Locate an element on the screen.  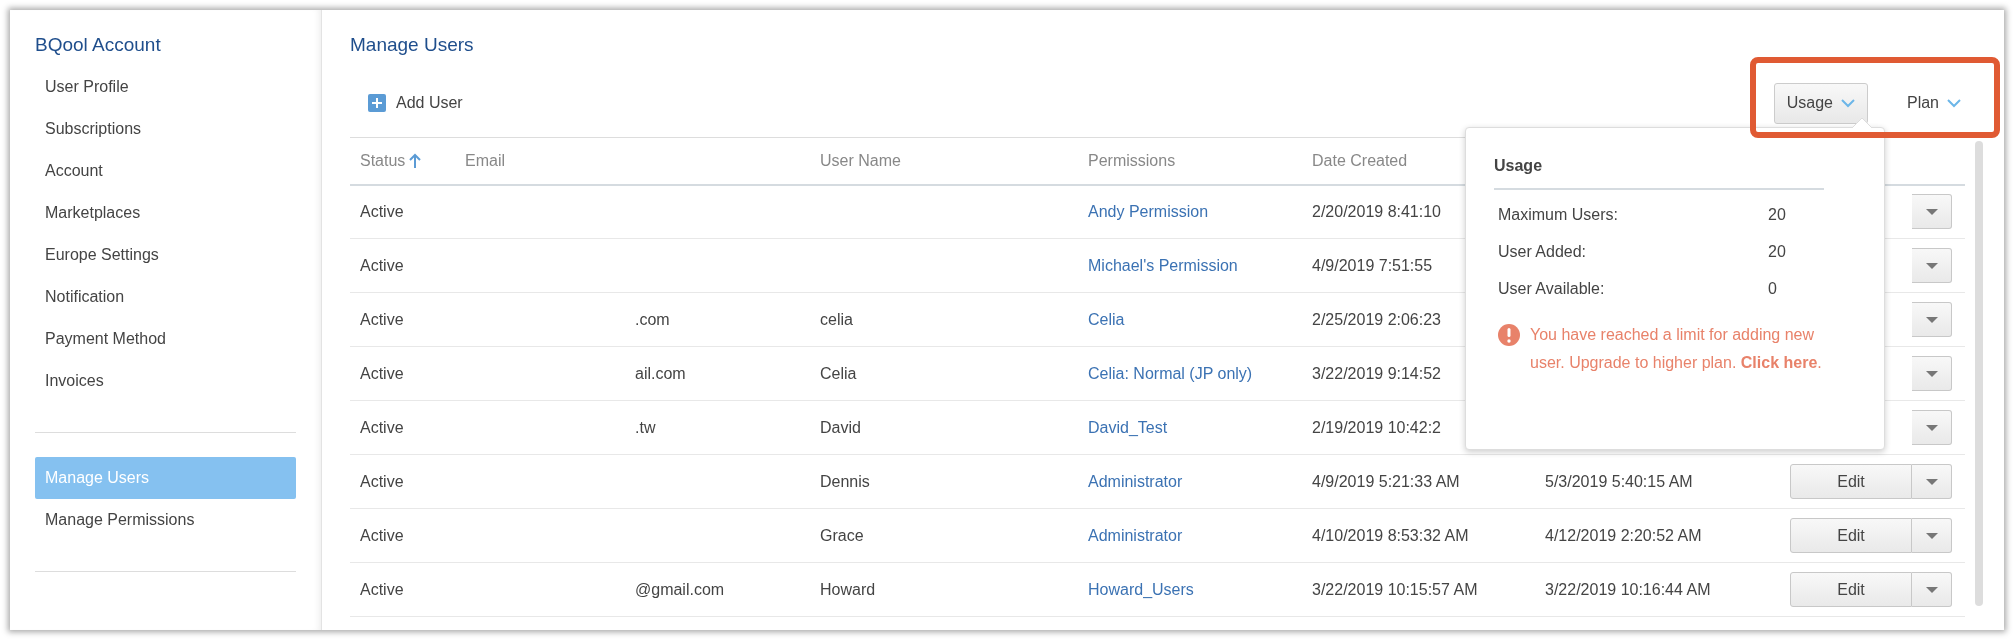
sidebar-item: Europe Settings is located at coordinates (165, 255).